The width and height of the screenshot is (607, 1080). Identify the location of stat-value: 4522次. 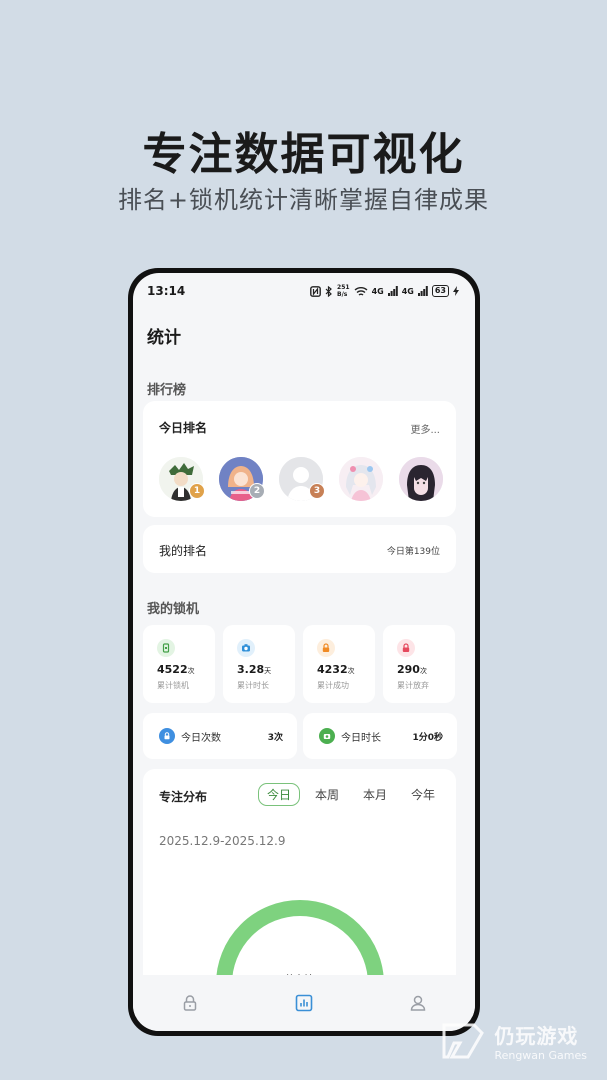
(176, 669).